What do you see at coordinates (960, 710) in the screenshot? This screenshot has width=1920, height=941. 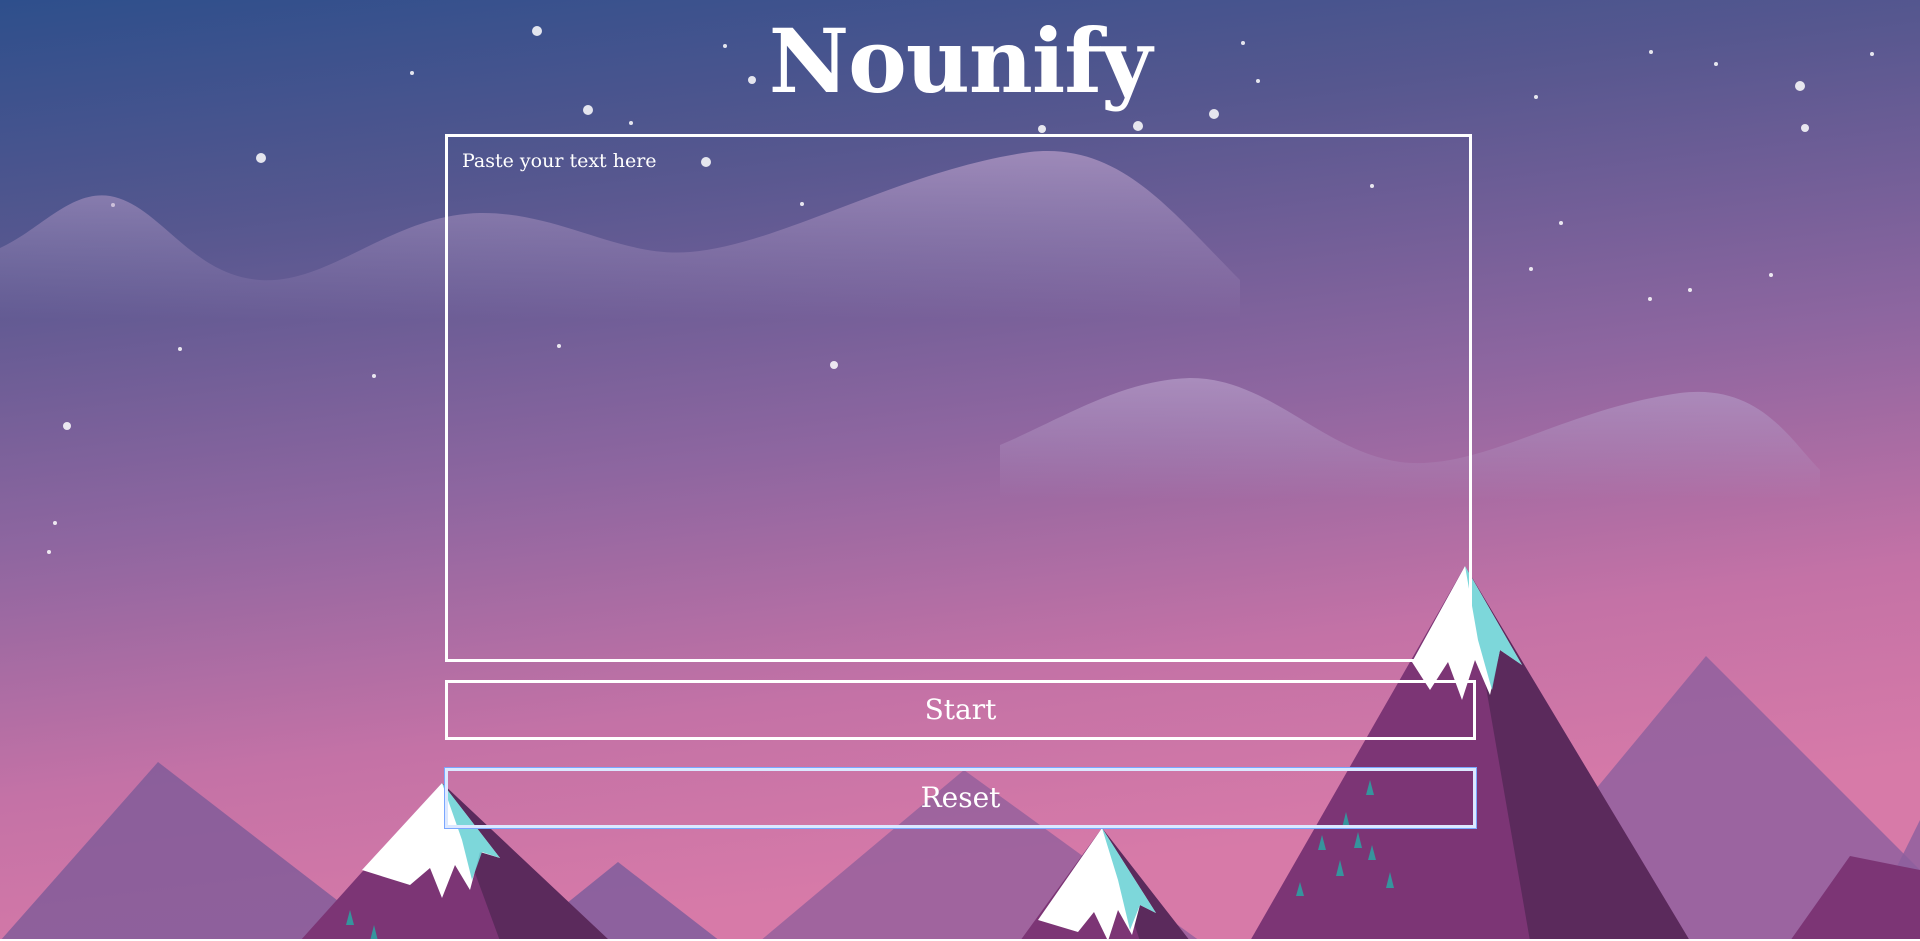 I see `start-button: Start` at bounding box center [960, 710].